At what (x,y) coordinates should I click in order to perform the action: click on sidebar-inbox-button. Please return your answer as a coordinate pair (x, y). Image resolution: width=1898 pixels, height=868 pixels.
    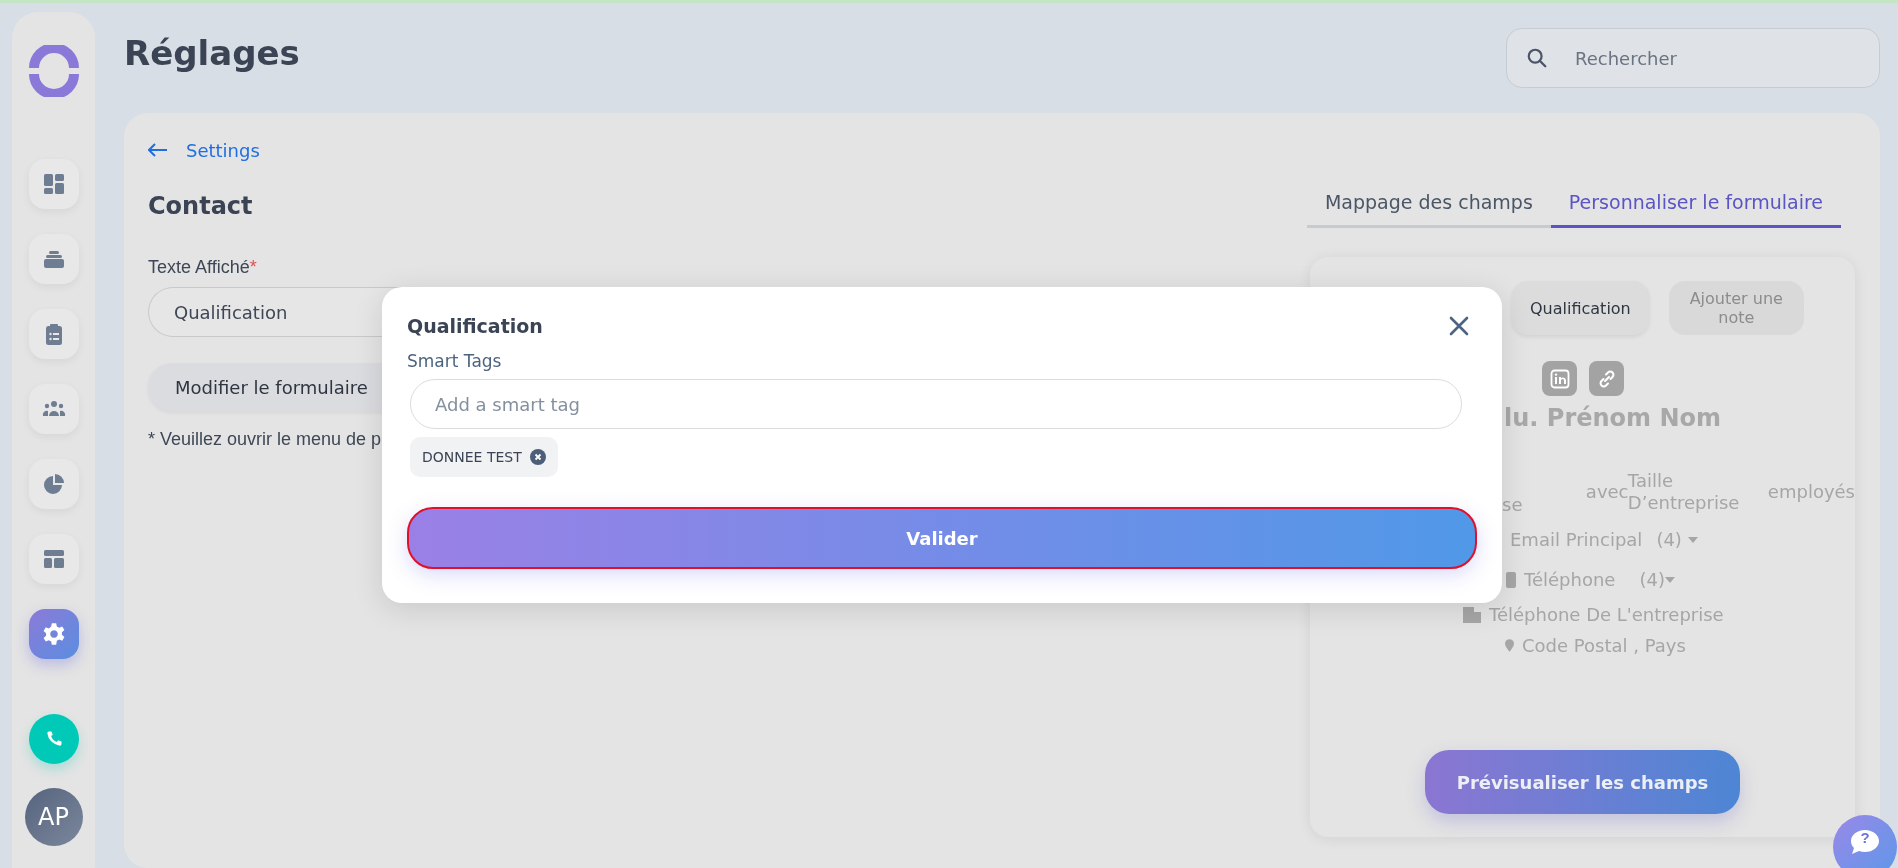
    Looking at the image, I should click on (53, 259).